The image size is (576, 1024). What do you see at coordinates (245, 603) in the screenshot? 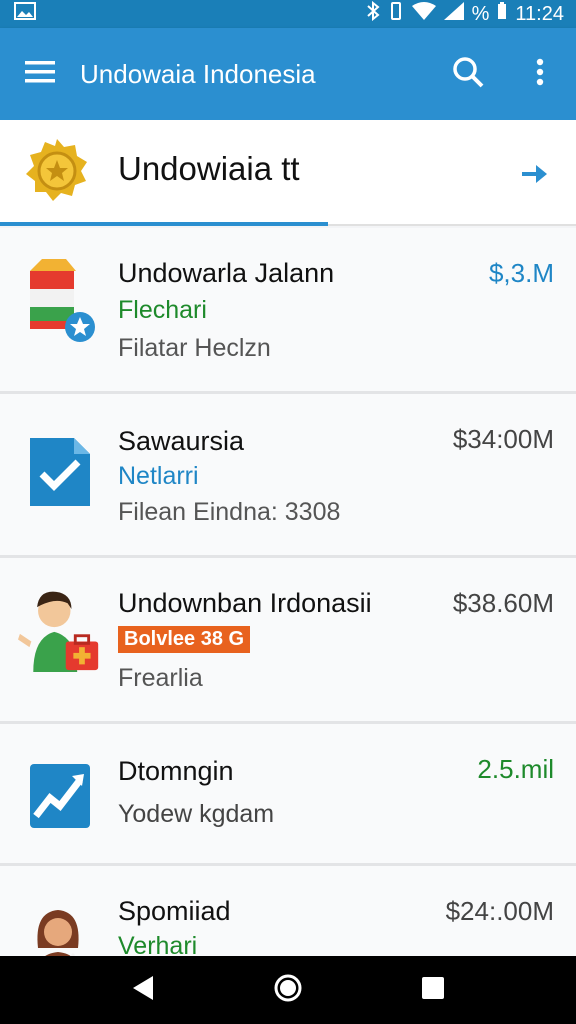
I see `item-title: Undownban Irdonasii` at bounding box center [245, 603].